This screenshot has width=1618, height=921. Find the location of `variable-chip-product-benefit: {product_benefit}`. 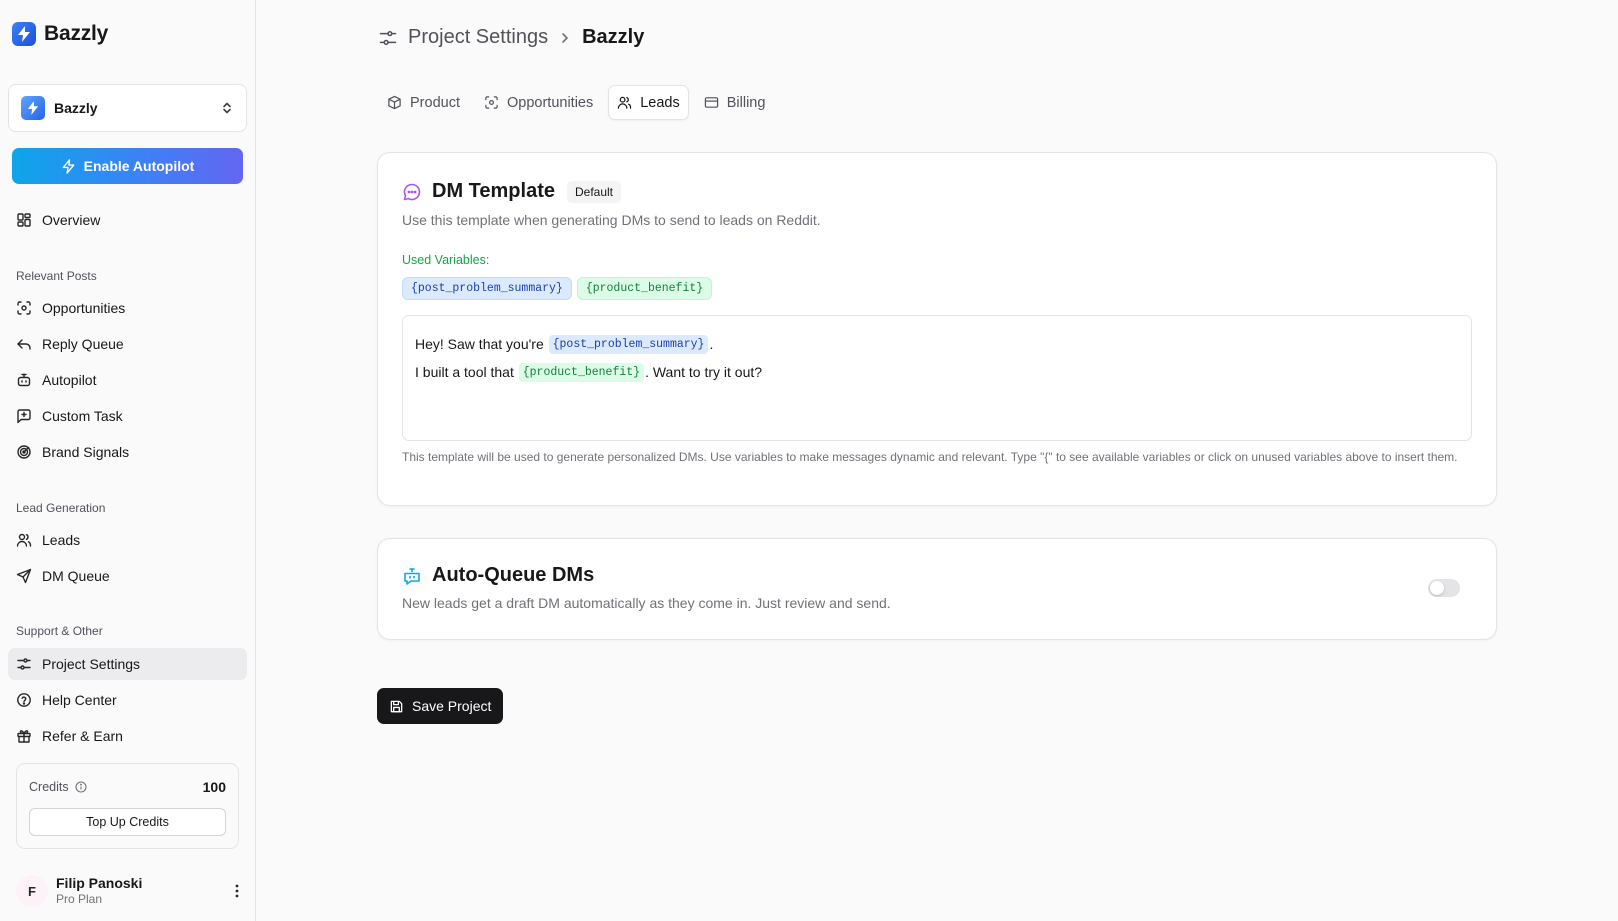

variable-chip-product-benefit: {product_benefit} is located at coordinates (644, 288).